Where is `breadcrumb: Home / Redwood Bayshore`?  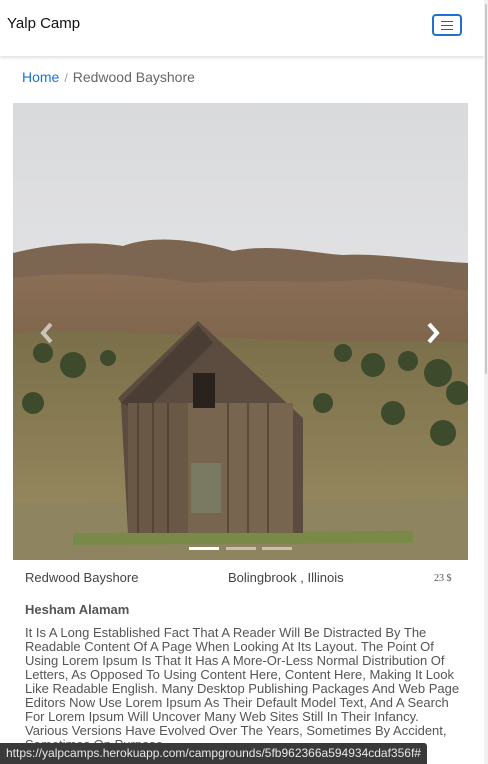 breadcrumb: Home / Redwood Bayshore is located at coordinates (108, 77).